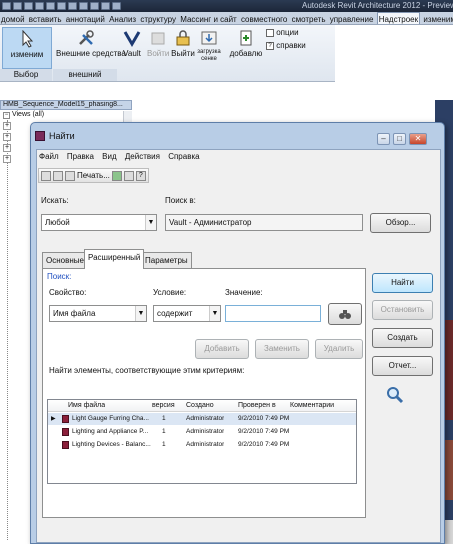  Describe the element at coordinates (183, 48) in the screenshot. I see `logout-button: Выйти` at that location.